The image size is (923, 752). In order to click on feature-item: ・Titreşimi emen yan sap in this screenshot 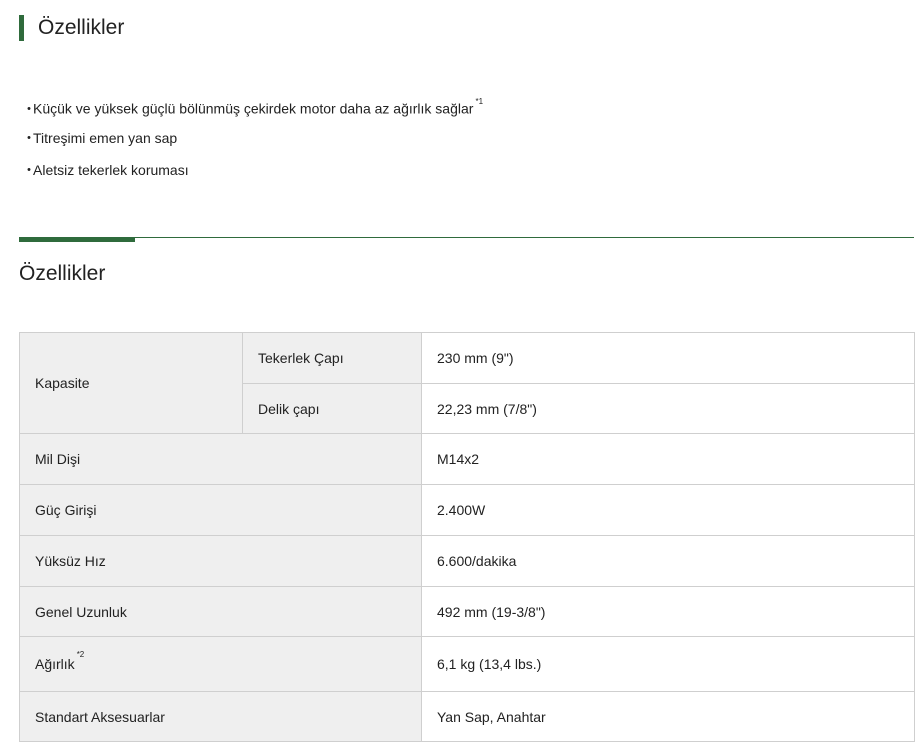, I will do `click(252, 138)`.